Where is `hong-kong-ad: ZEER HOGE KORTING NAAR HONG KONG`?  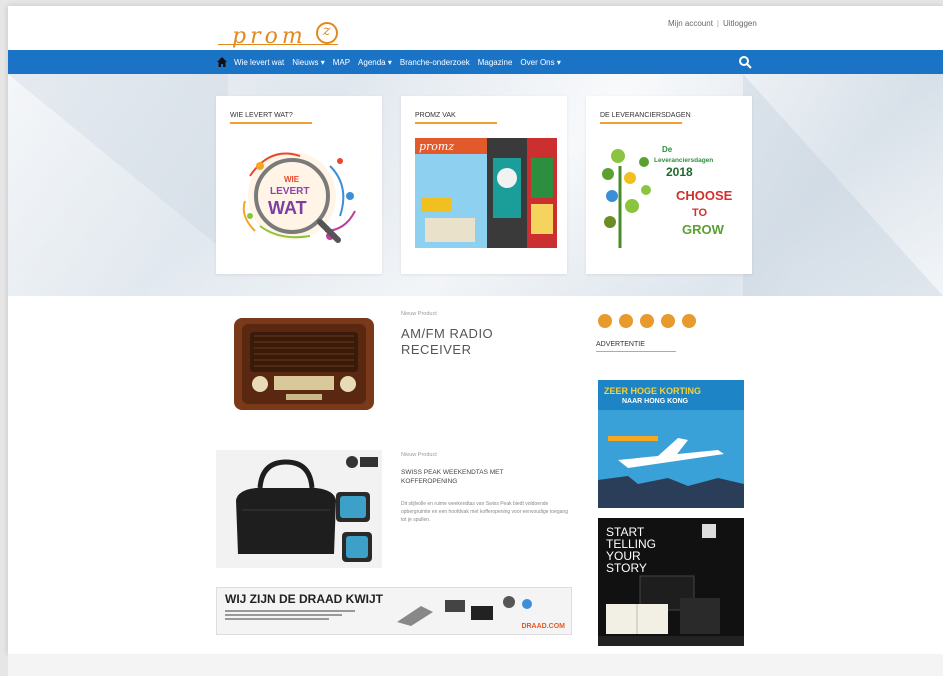
hong-kong-ad: ZEER HOGE KORTING NAAR HONG KONG is located at coordinates (671, 444).